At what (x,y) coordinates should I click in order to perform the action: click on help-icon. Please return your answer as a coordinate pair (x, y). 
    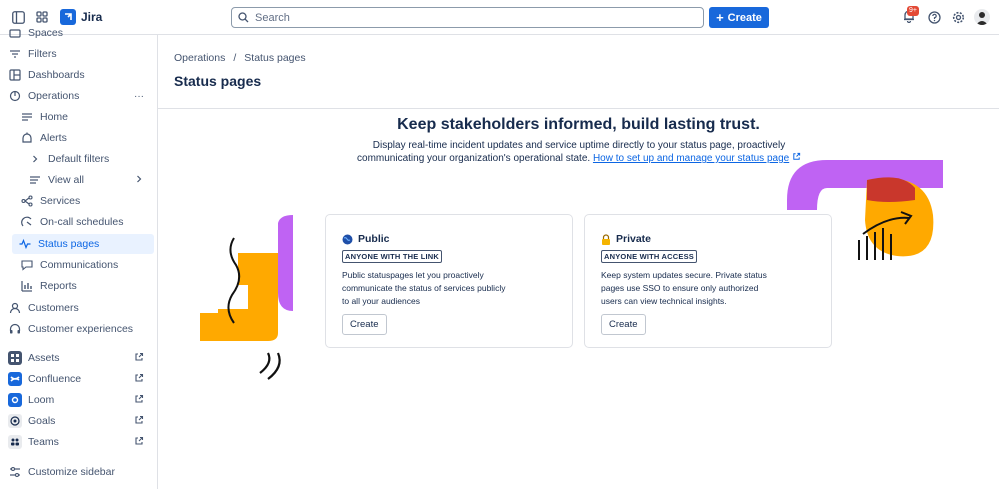
    Looking at the image, I should click on (934, 17).